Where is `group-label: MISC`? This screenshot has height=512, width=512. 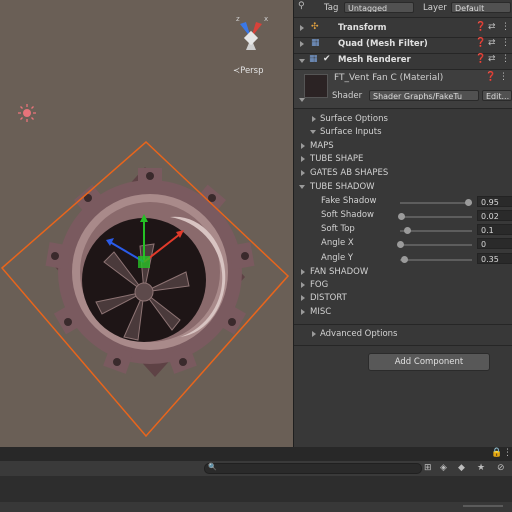
group-label: MISC is located at coordinates (321, 312).